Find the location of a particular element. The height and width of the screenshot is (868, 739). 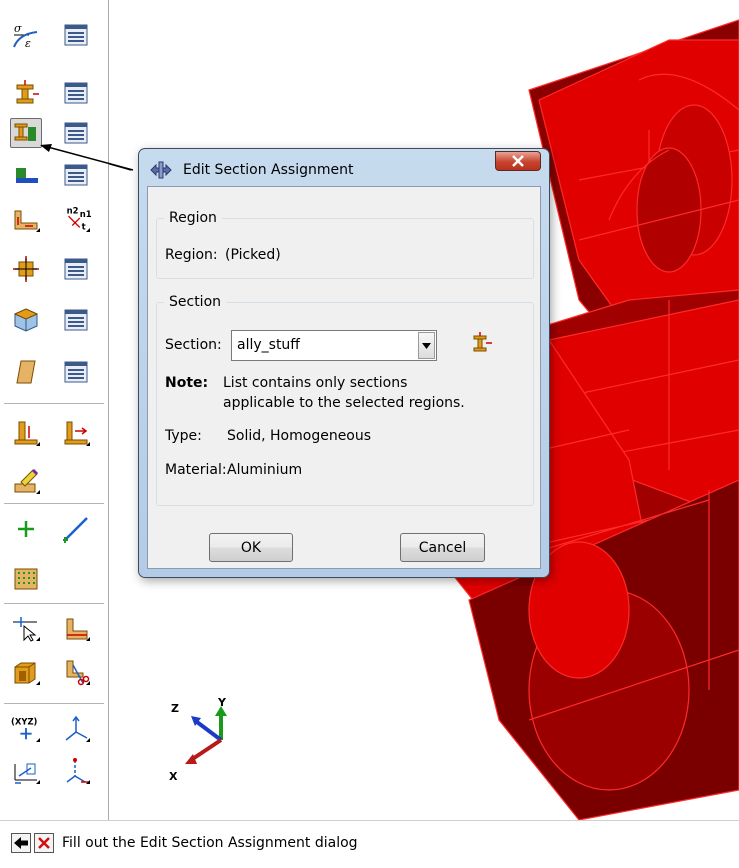

type-value: Solid, Homogeneous is located at coordinates (299, 436).